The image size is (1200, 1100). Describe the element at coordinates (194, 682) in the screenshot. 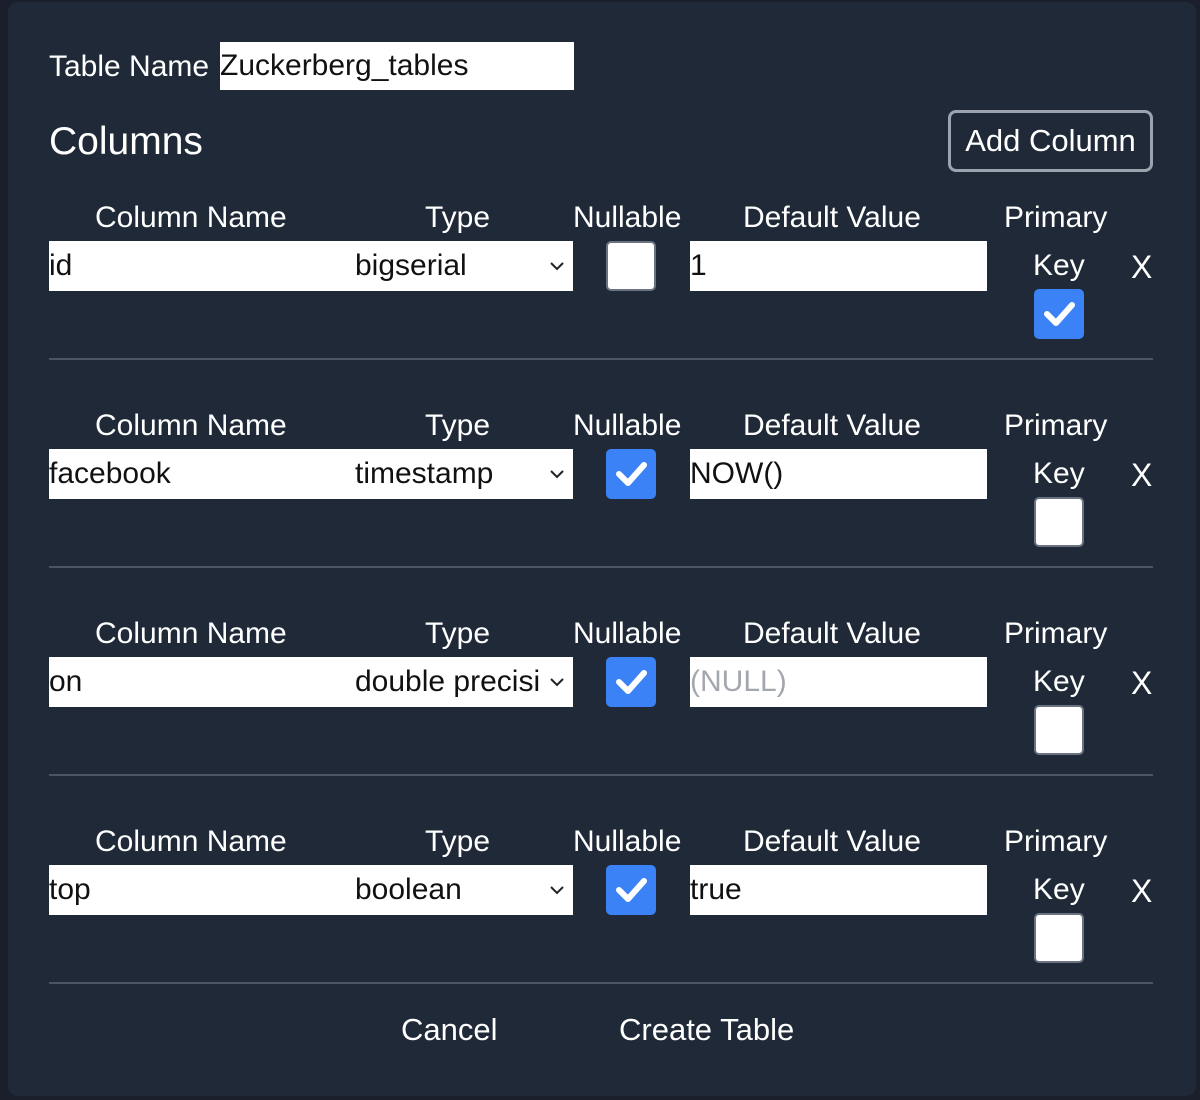

I see `column-name-input: on` at that location.